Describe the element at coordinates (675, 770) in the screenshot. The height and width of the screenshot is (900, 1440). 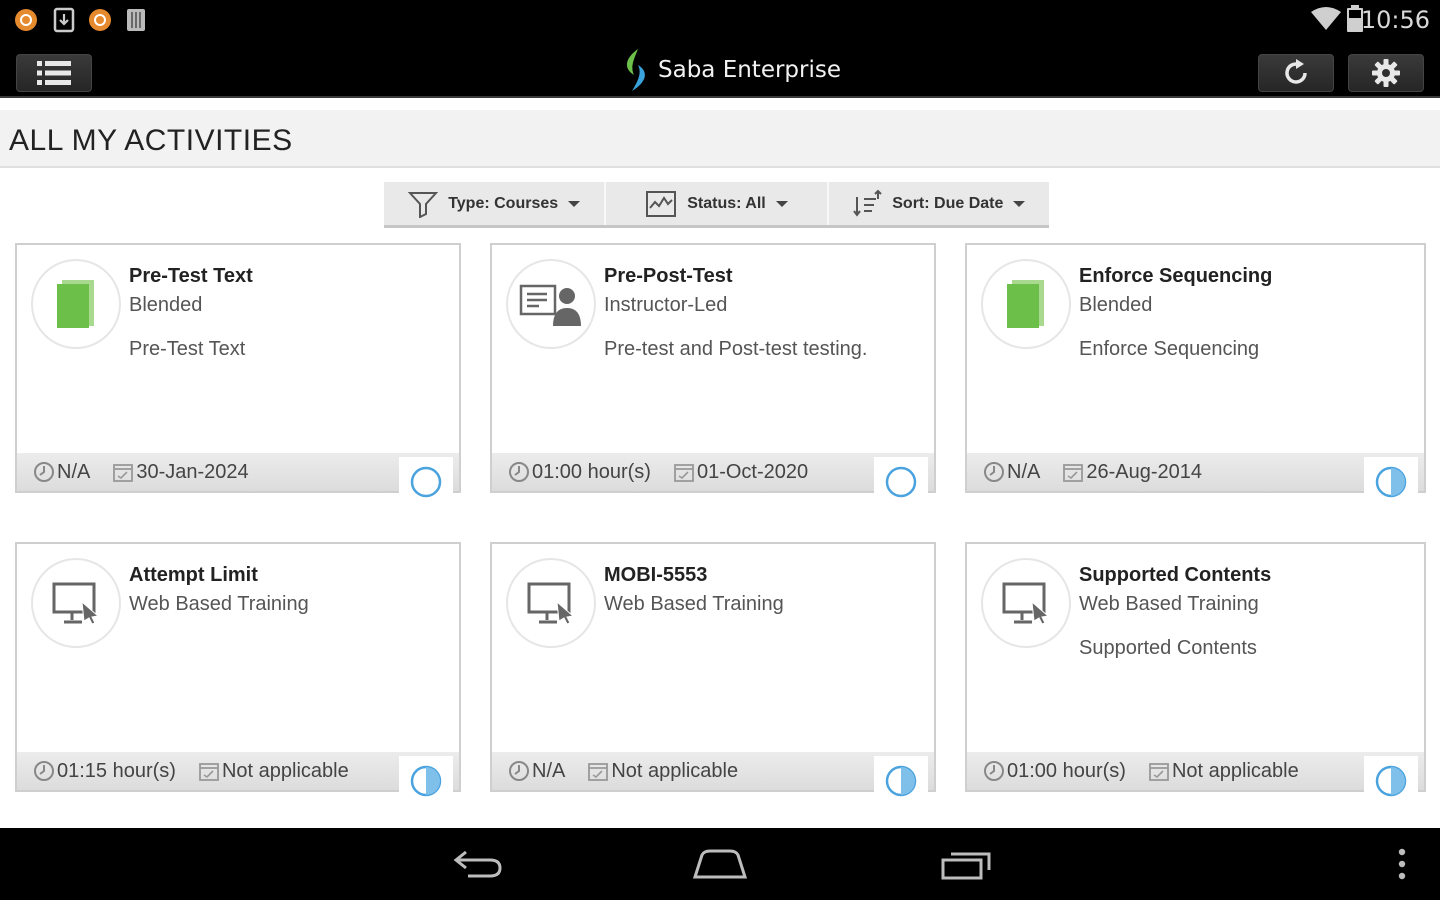
I see `activity-due-date: Not applicable` at that location.